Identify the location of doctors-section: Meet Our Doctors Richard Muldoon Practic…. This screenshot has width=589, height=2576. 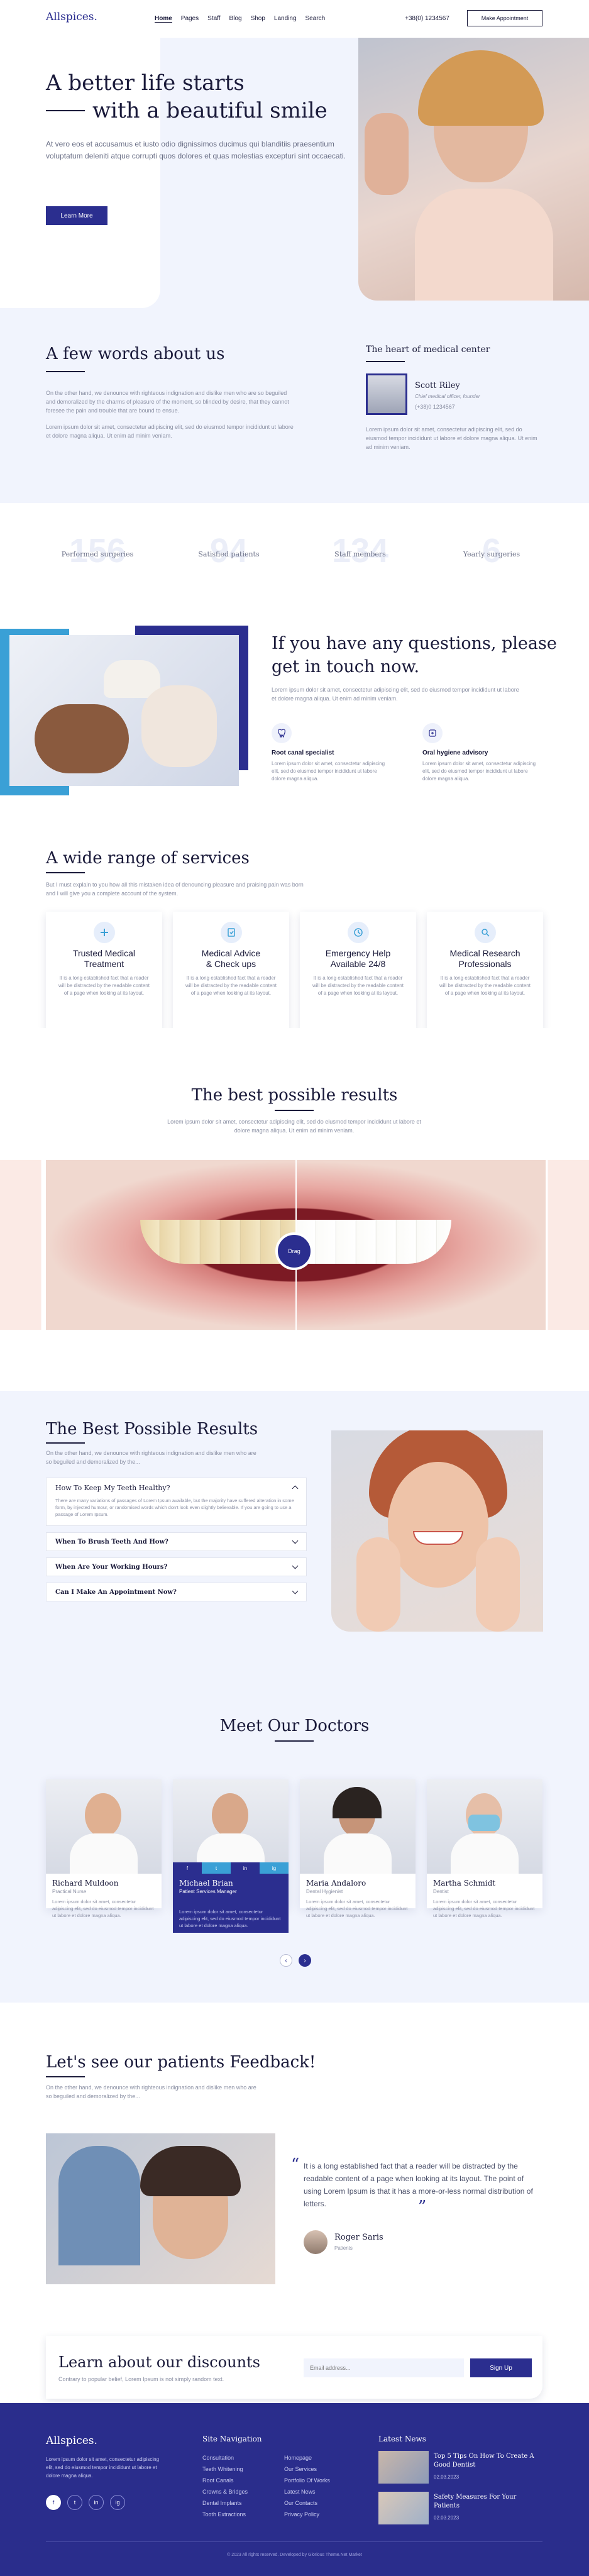
(294, 1828).